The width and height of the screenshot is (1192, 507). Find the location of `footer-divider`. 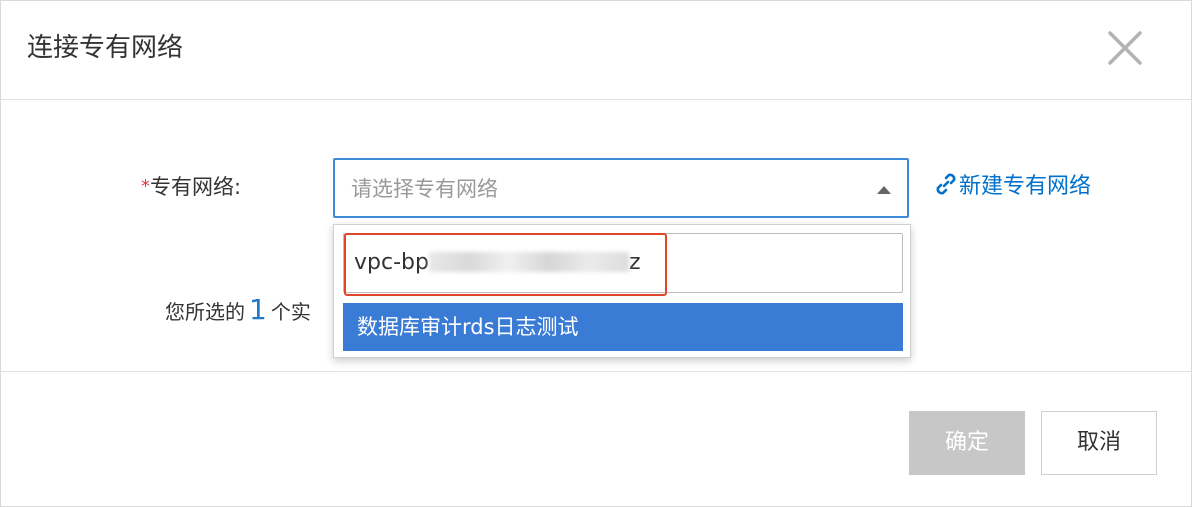

footer-divider is located at coordinates (596, 371).